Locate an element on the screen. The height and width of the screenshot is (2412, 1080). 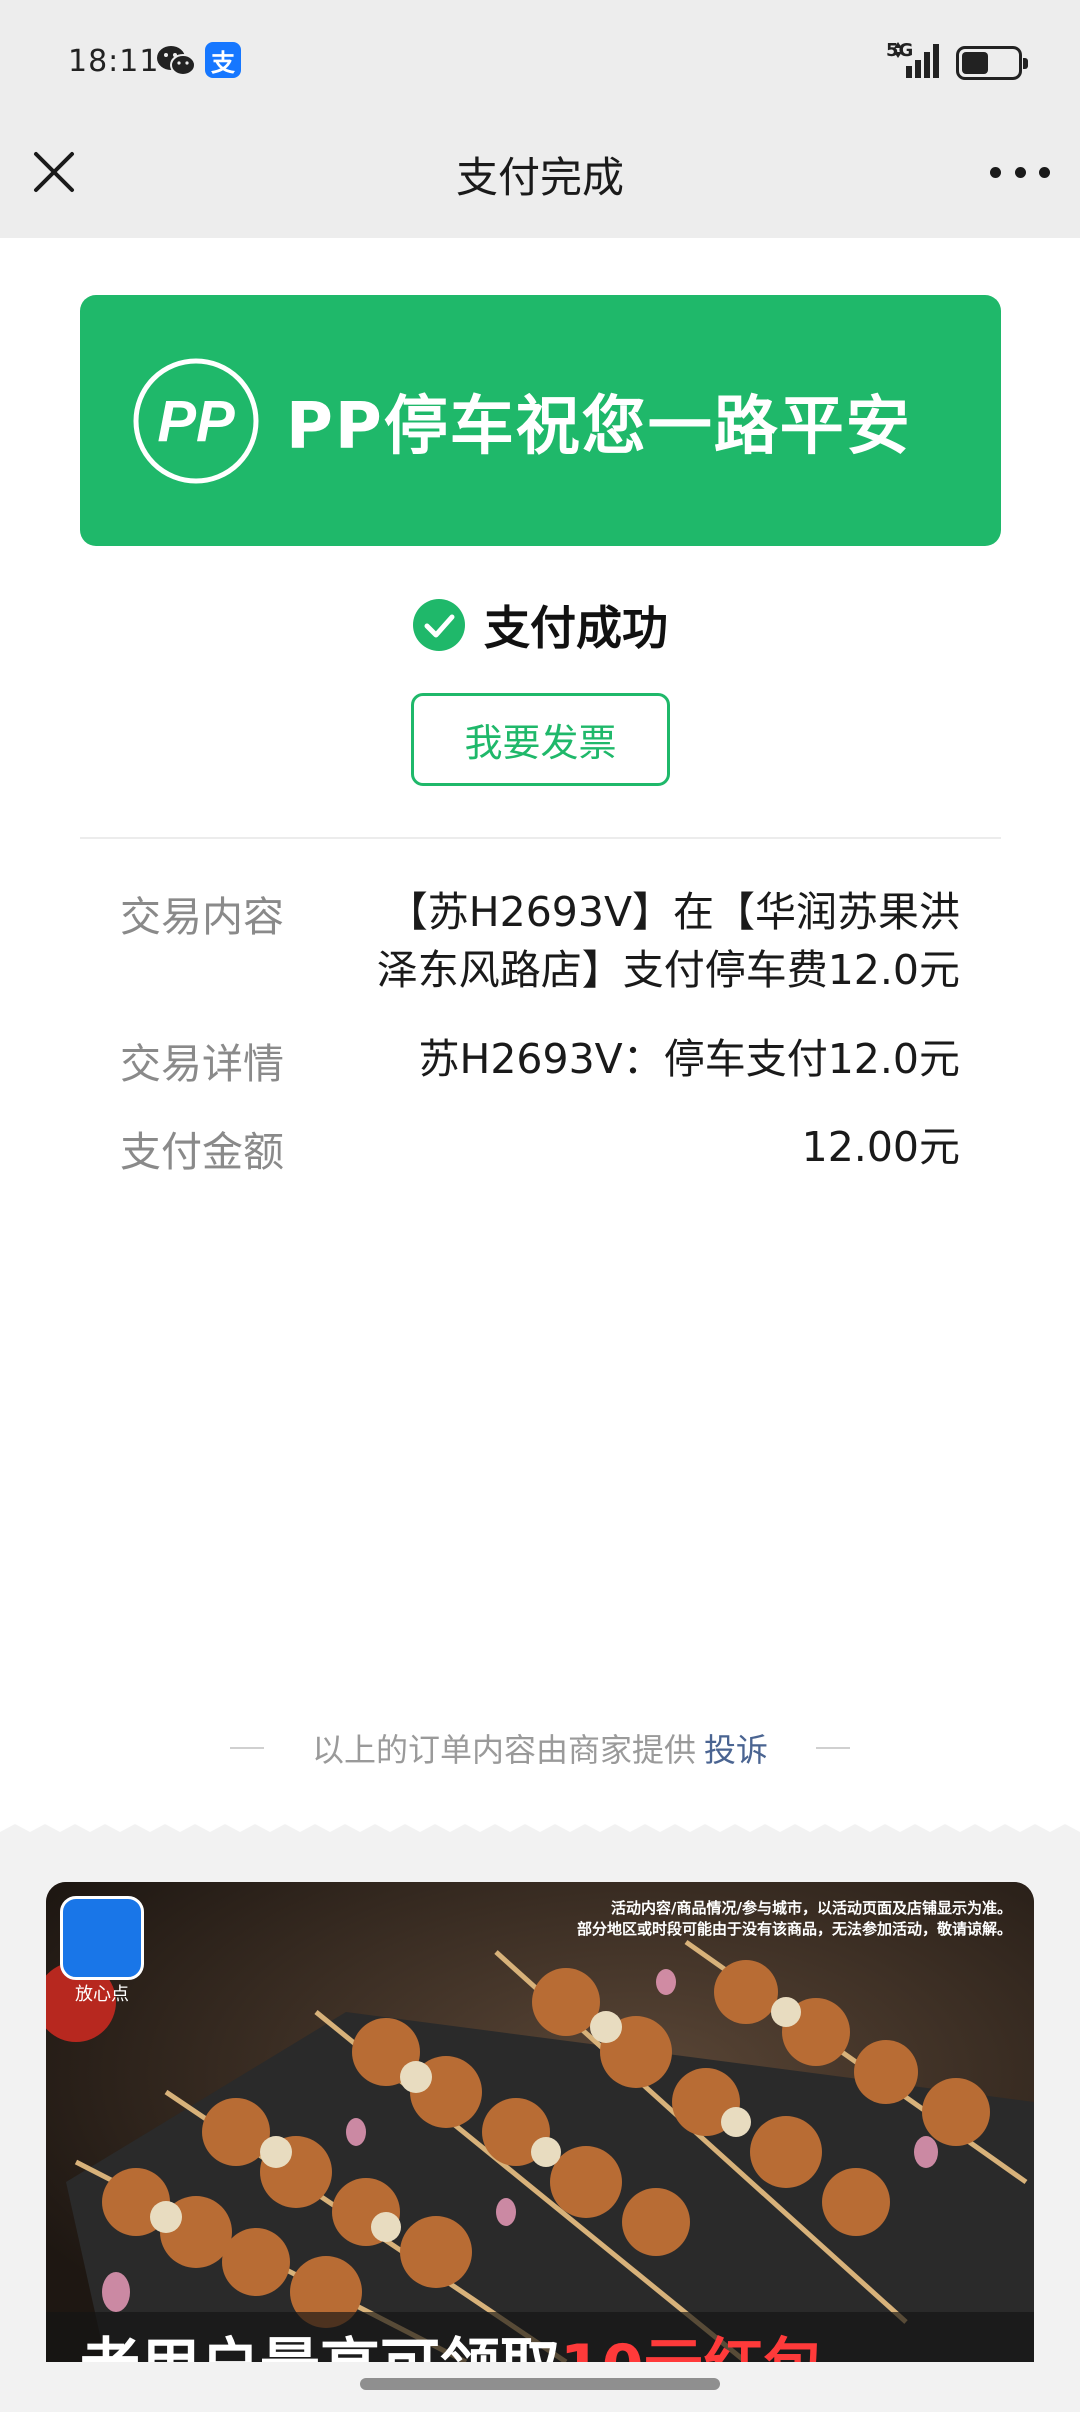
detail-value-info: 苏H2693V：停车支付12.0元 is located at coordinates (689, 1059).